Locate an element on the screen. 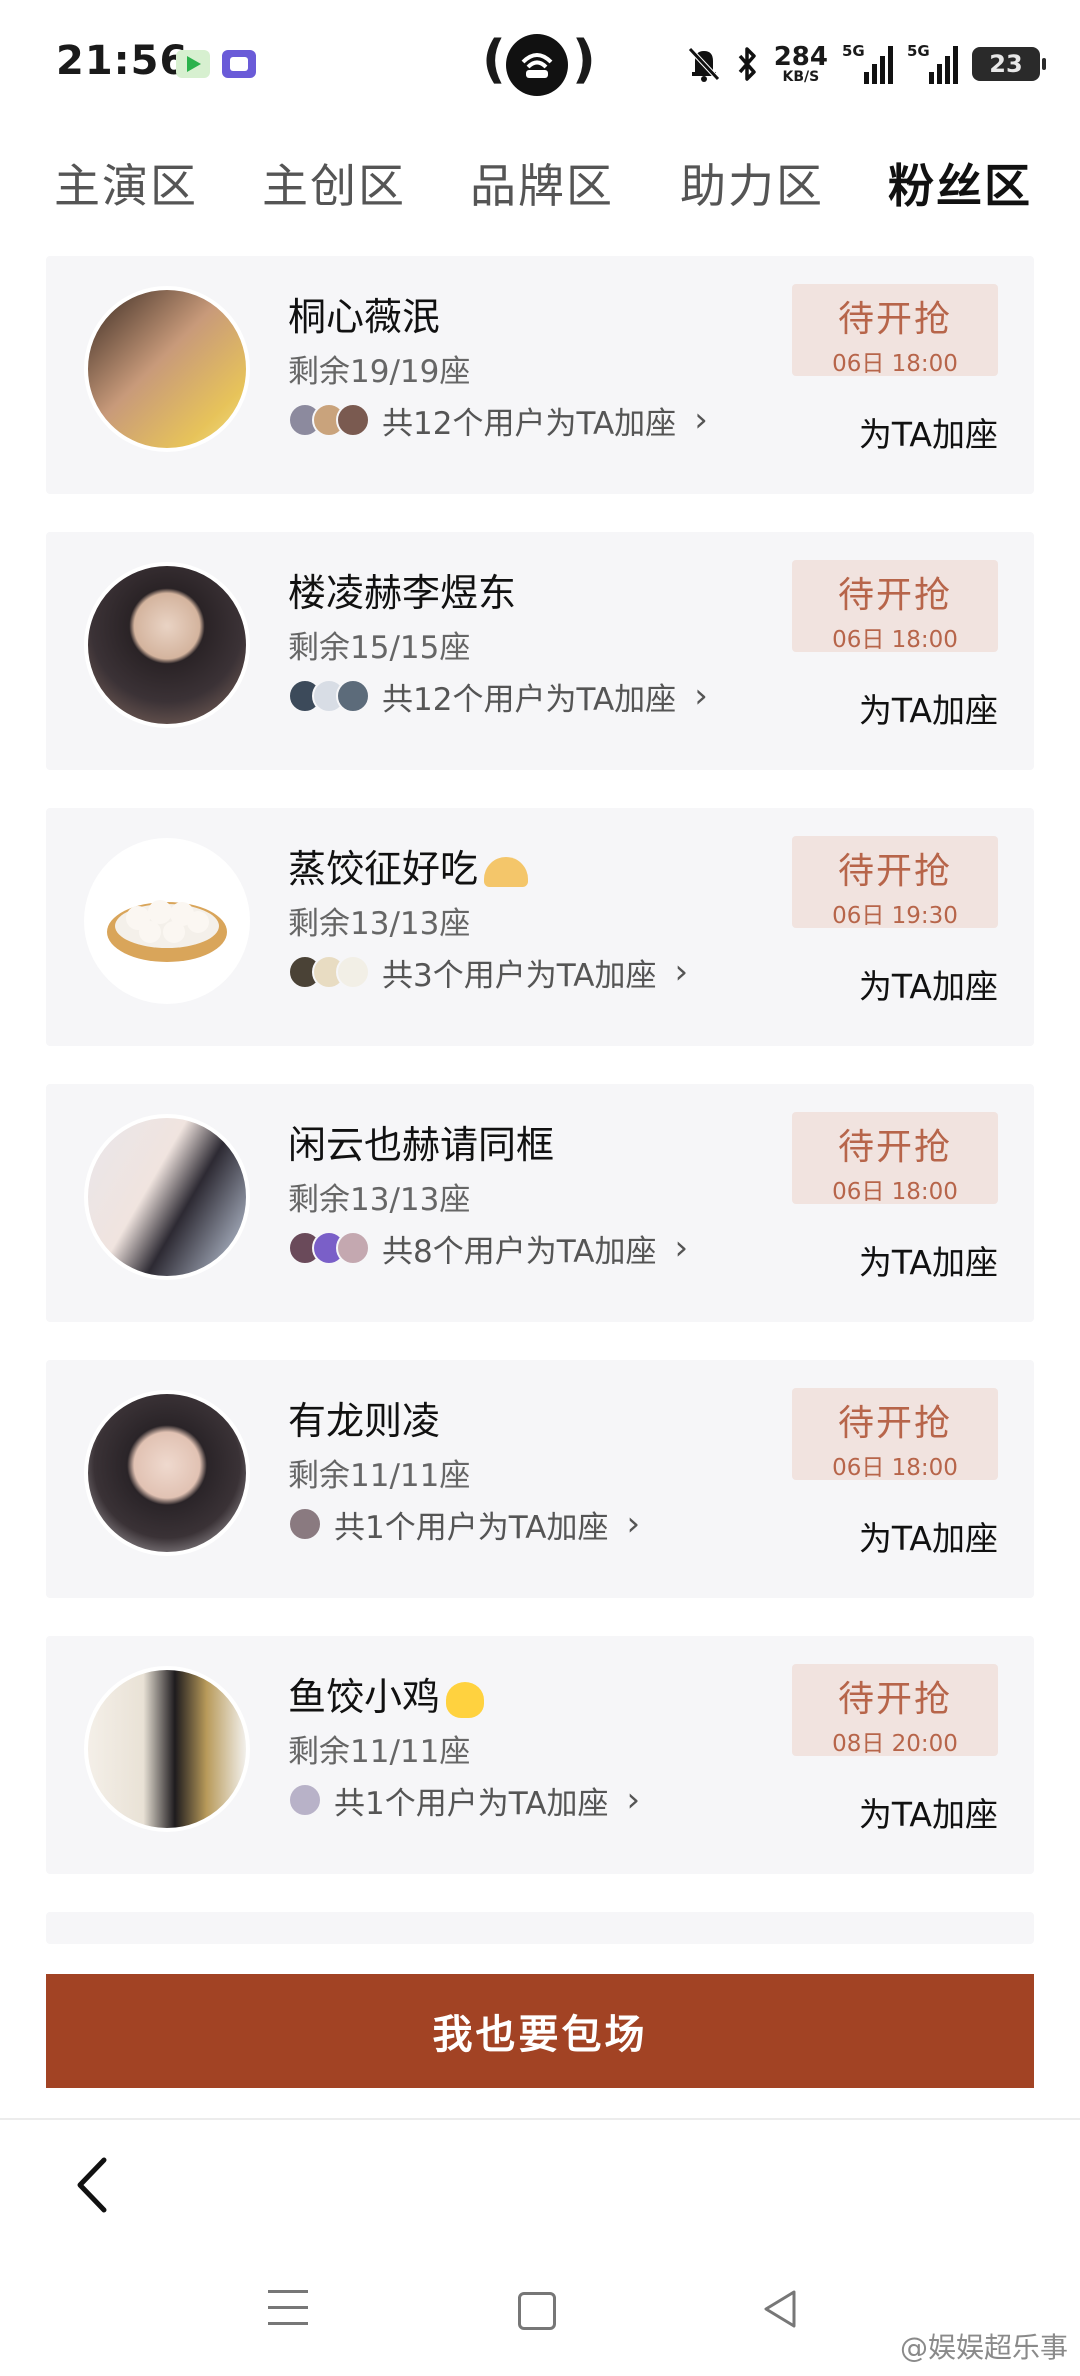 The image size is (1080, 2376). hotspot-icon is located at coordinates (537, 65).